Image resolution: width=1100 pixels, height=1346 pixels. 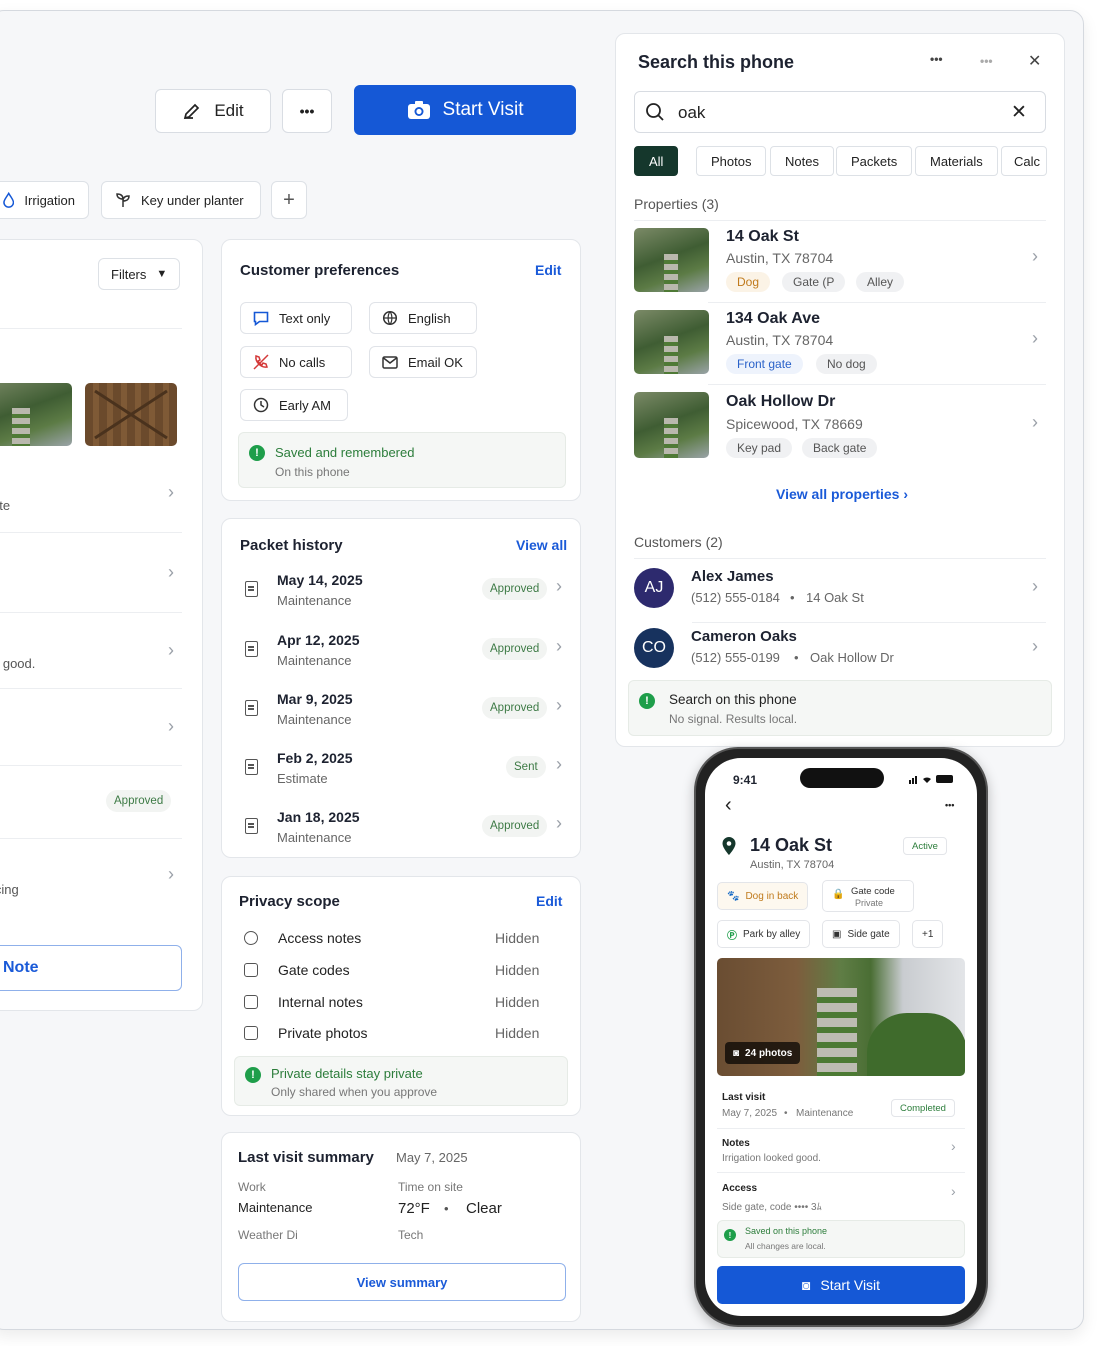 What do you see at coordinates (549, 901) in the screenshot?
I see `privacy-edit-link: Edit` at bounding box center [549, 901].